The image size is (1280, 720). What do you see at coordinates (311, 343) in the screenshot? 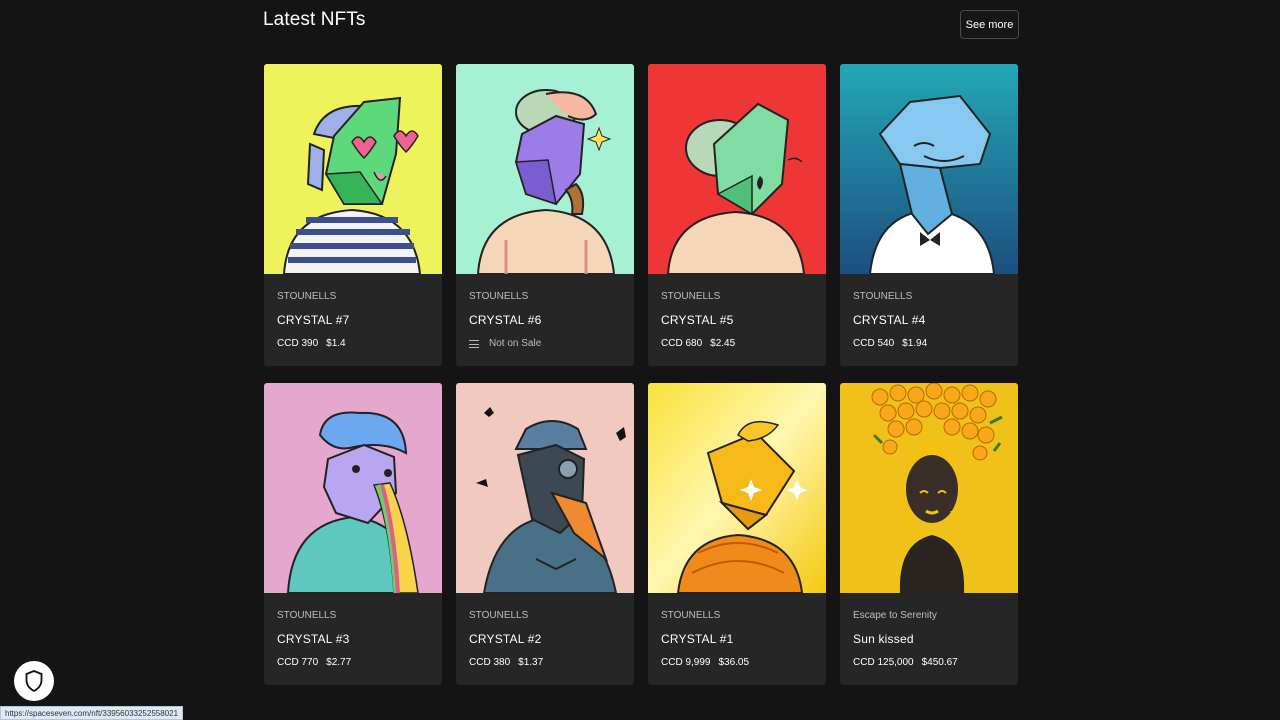
I see `nft-price: CCD 390 $1.4` at bounding box center [311, 343].